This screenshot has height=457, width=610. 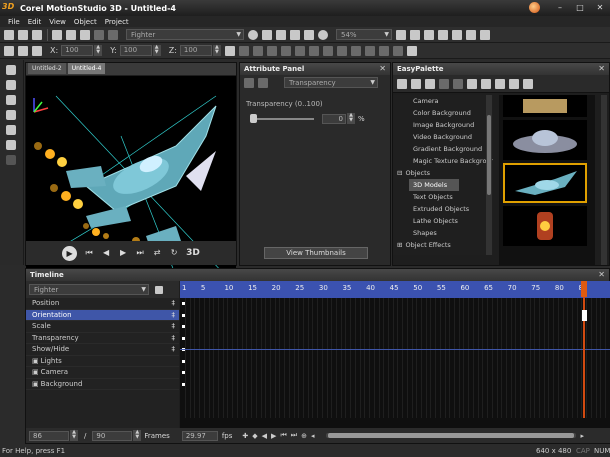 I want to click on last-key-icon: ⏭, so click(x=294, y=435).